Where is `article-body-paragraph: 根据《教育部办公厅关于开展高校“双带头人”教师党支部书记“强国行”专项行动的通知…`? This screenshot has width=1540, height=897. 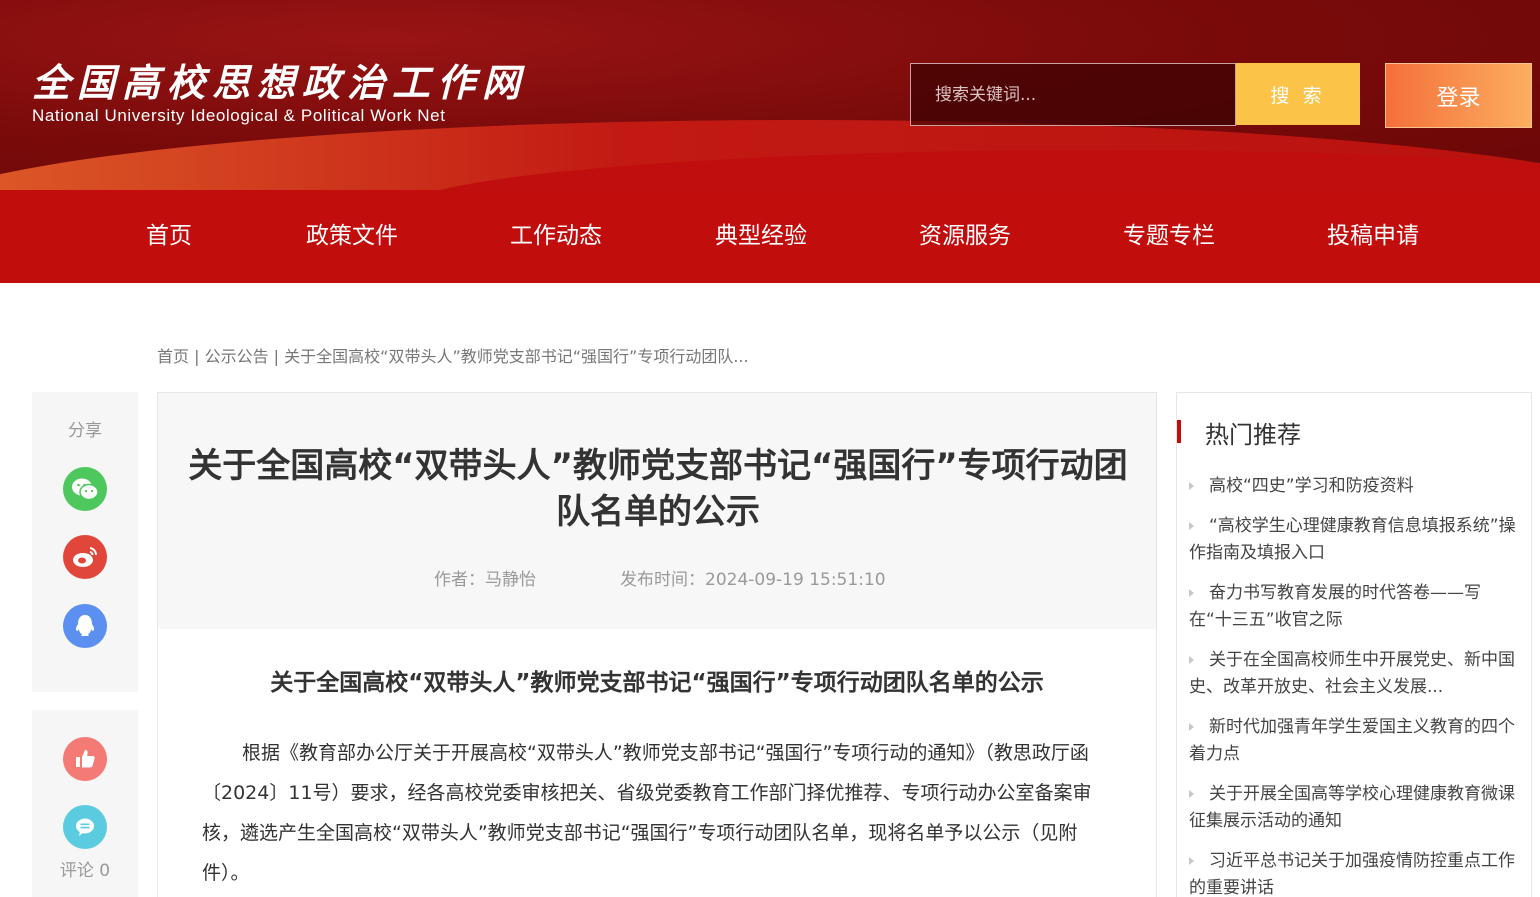 article-body-paragraph: 根据《教育部办公厅关于开展高校“双带头人”教师党支部书记“强国行”专项行动的通知… is located at coordinates (647, 813).